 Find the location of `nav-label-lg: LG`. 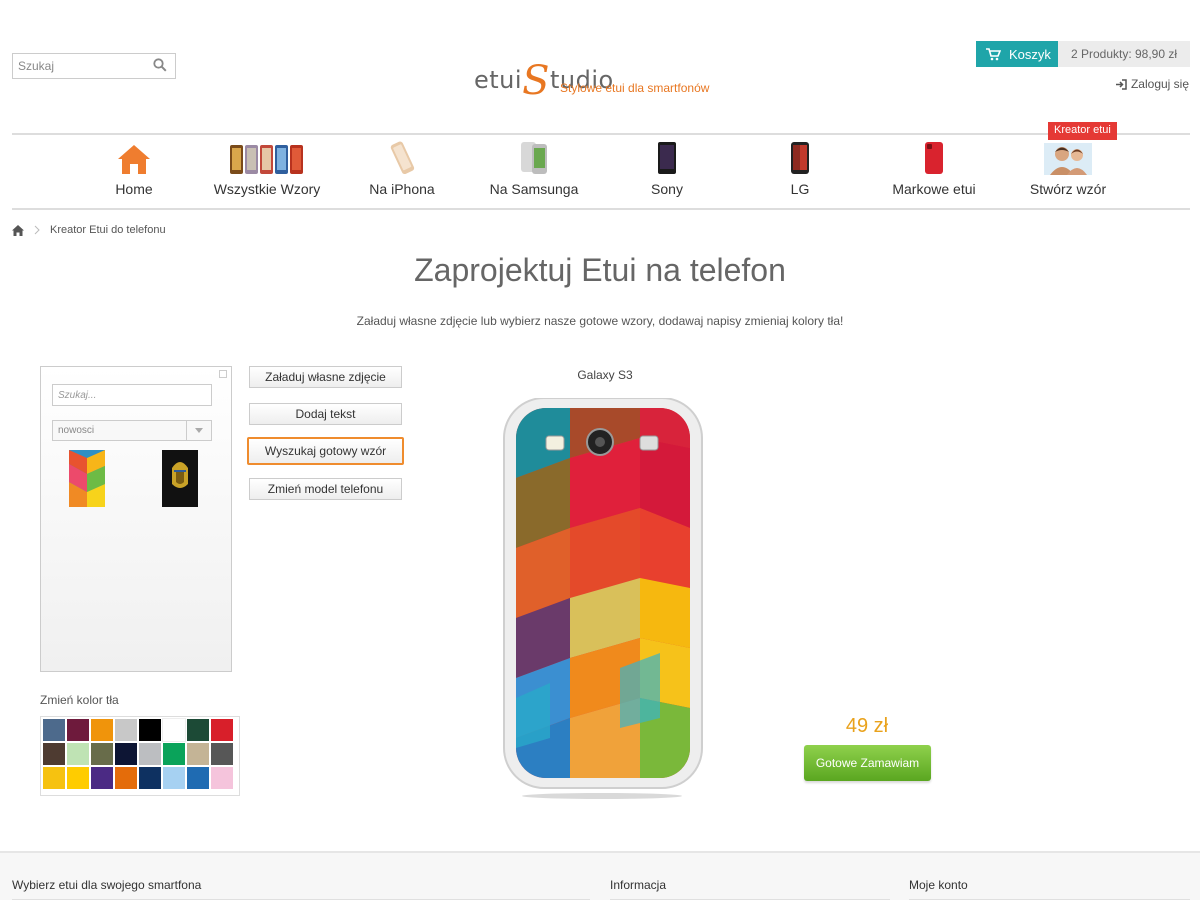

nav-label-lg: LG is located at coordinates (800, 189).